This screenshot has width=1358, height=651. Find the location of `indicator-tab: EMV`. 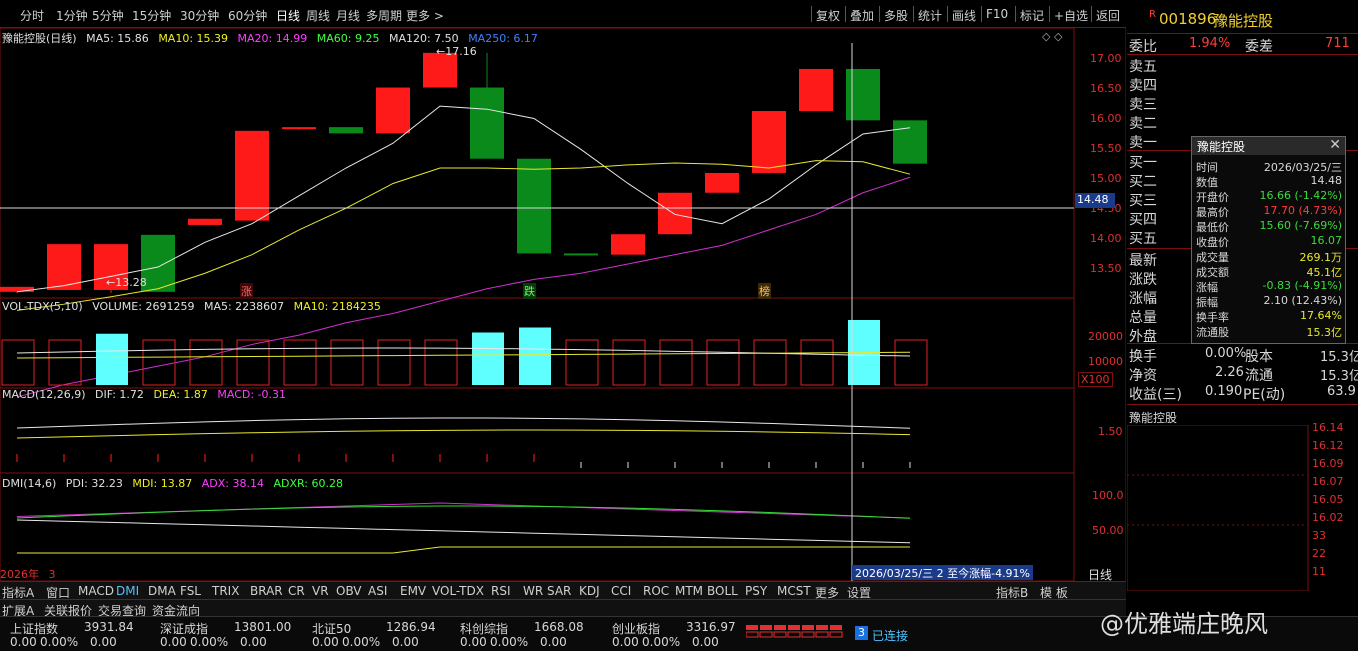

indicator-tab: EMV is located at coordinates (413, 591).